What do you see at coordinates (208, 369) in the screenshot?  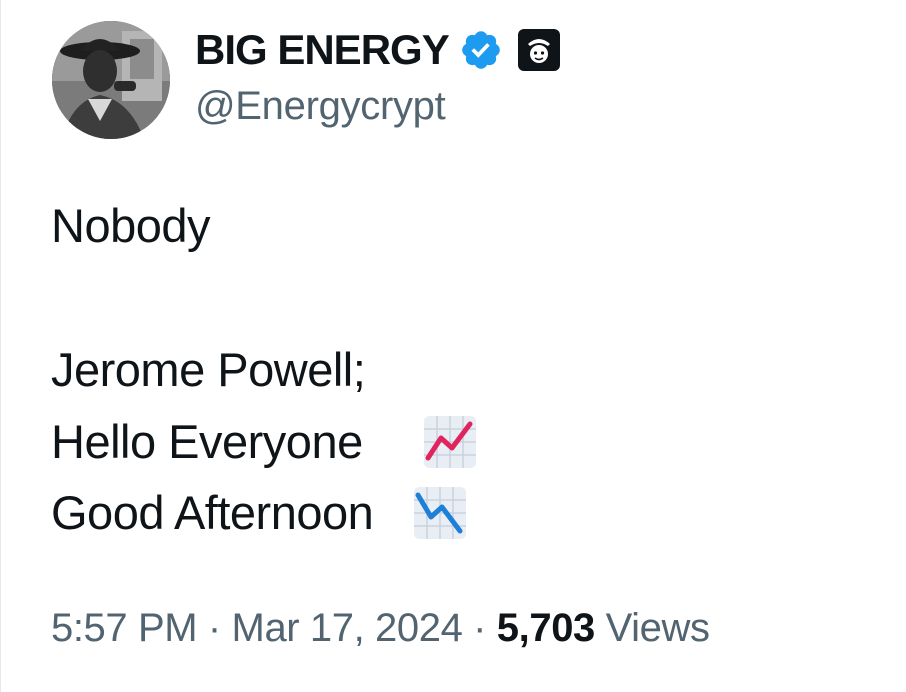 I see `tweet-text-line-2: Jerome Powell;` at bounding box center [208, 369].